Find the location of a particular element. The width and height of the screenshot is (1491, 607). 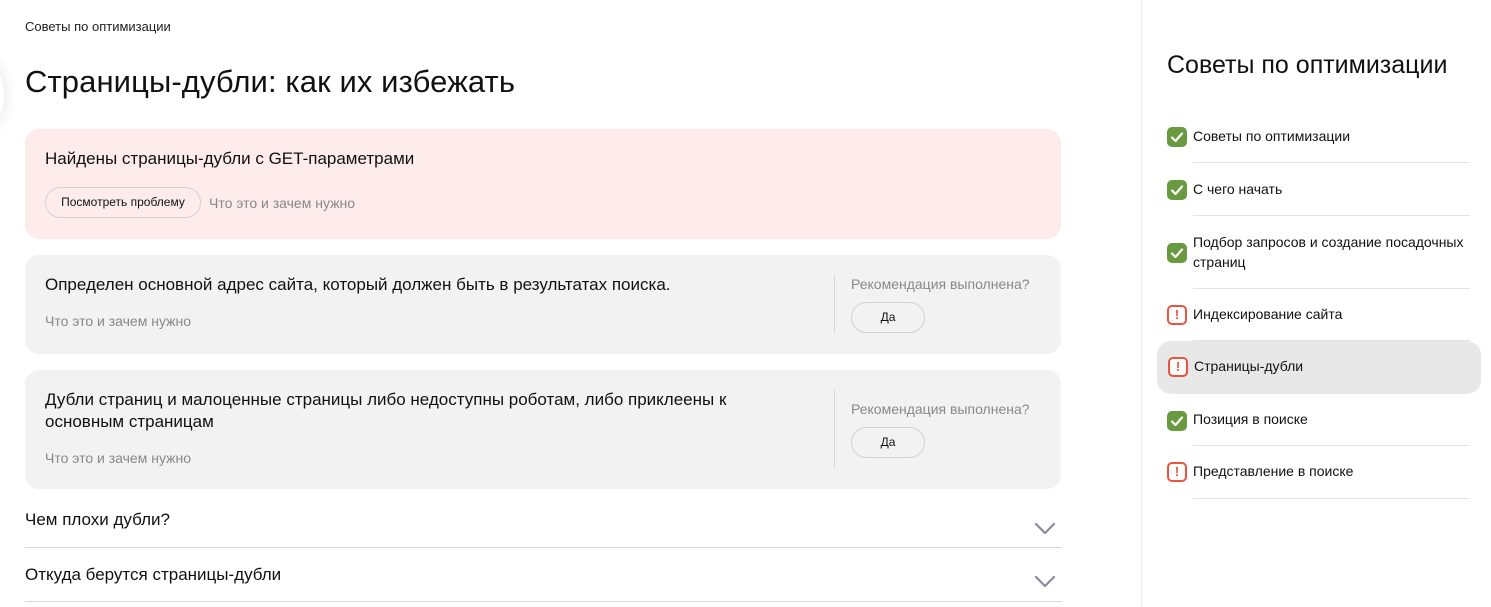

sidebar-item-site-indexing: ! Индексирование сайта is located at coordinates (1318, 315).